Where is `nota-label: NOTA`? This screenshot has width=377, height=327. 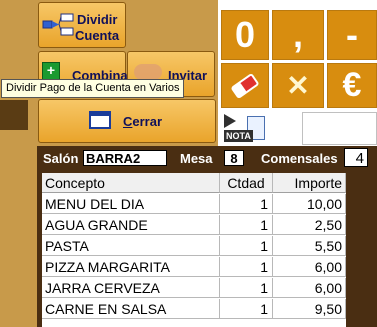
nota-label: NOTA is located at coordinates (238, 136).